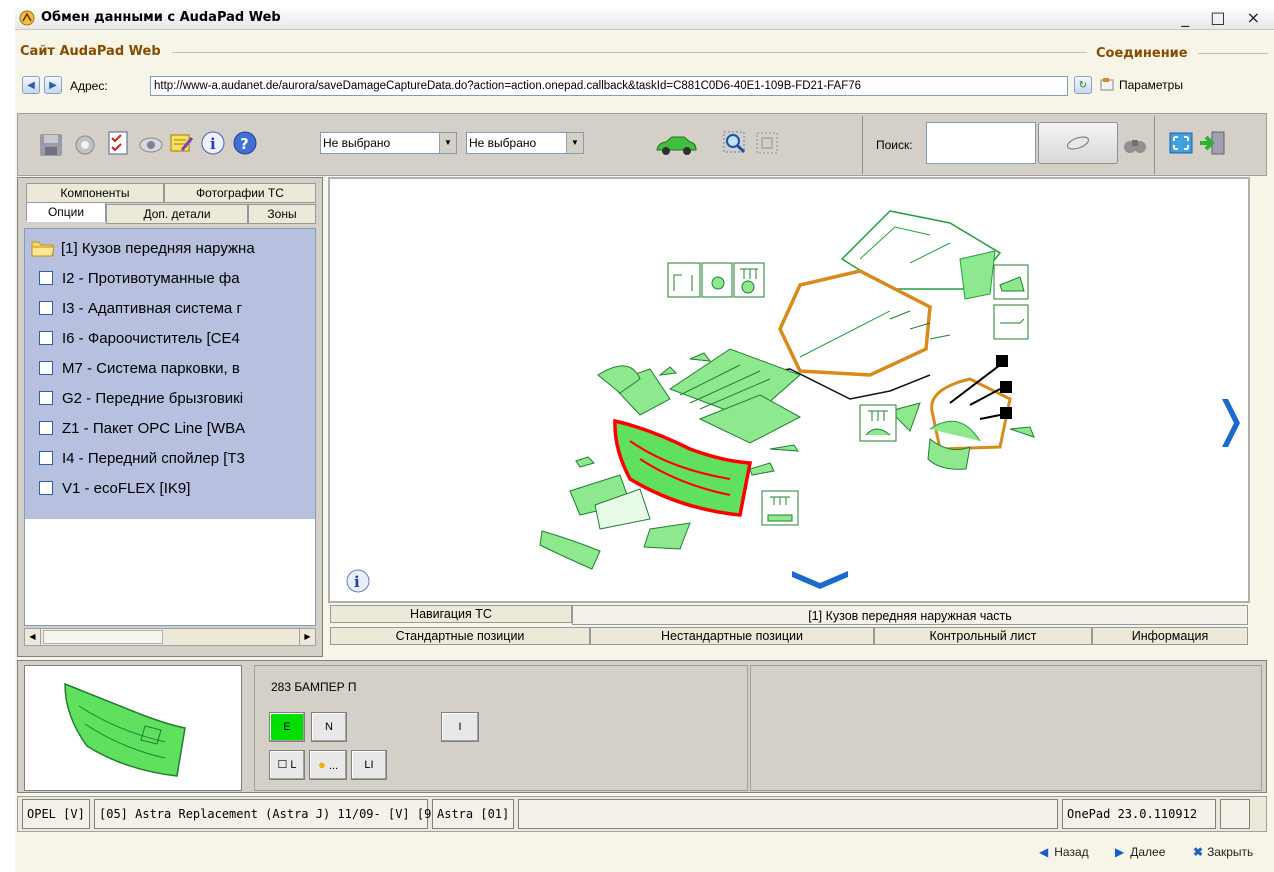  Describe the element at coordinates (114, 488) in the screenshot. I see `list-item: V1 - ecoFLEX [IK9]` at that location.